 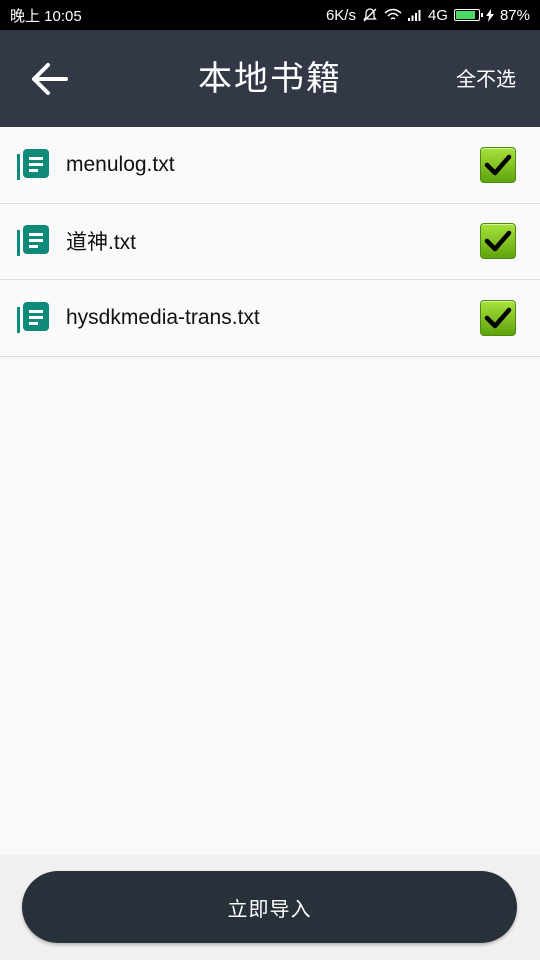 What do you see at coordinates (489, 15) in the screenshot?
I see `charging-icon` at bounding box center [489, 15].